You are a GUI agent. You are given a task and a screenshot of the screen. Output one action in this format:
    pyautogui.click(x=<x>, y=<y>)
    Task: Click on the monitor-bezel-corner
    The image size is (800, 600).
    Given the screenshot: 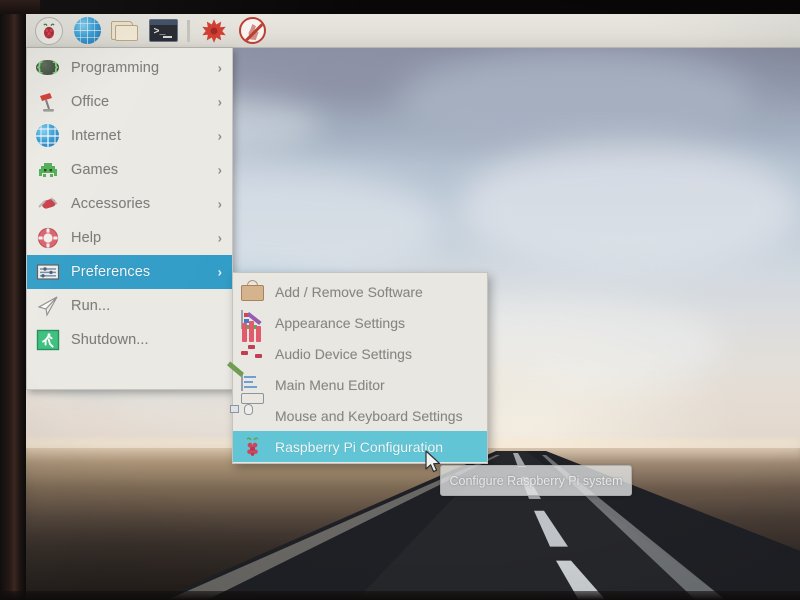 What is the action you would take?
    pyautogui.click(x=20, y=7)
    